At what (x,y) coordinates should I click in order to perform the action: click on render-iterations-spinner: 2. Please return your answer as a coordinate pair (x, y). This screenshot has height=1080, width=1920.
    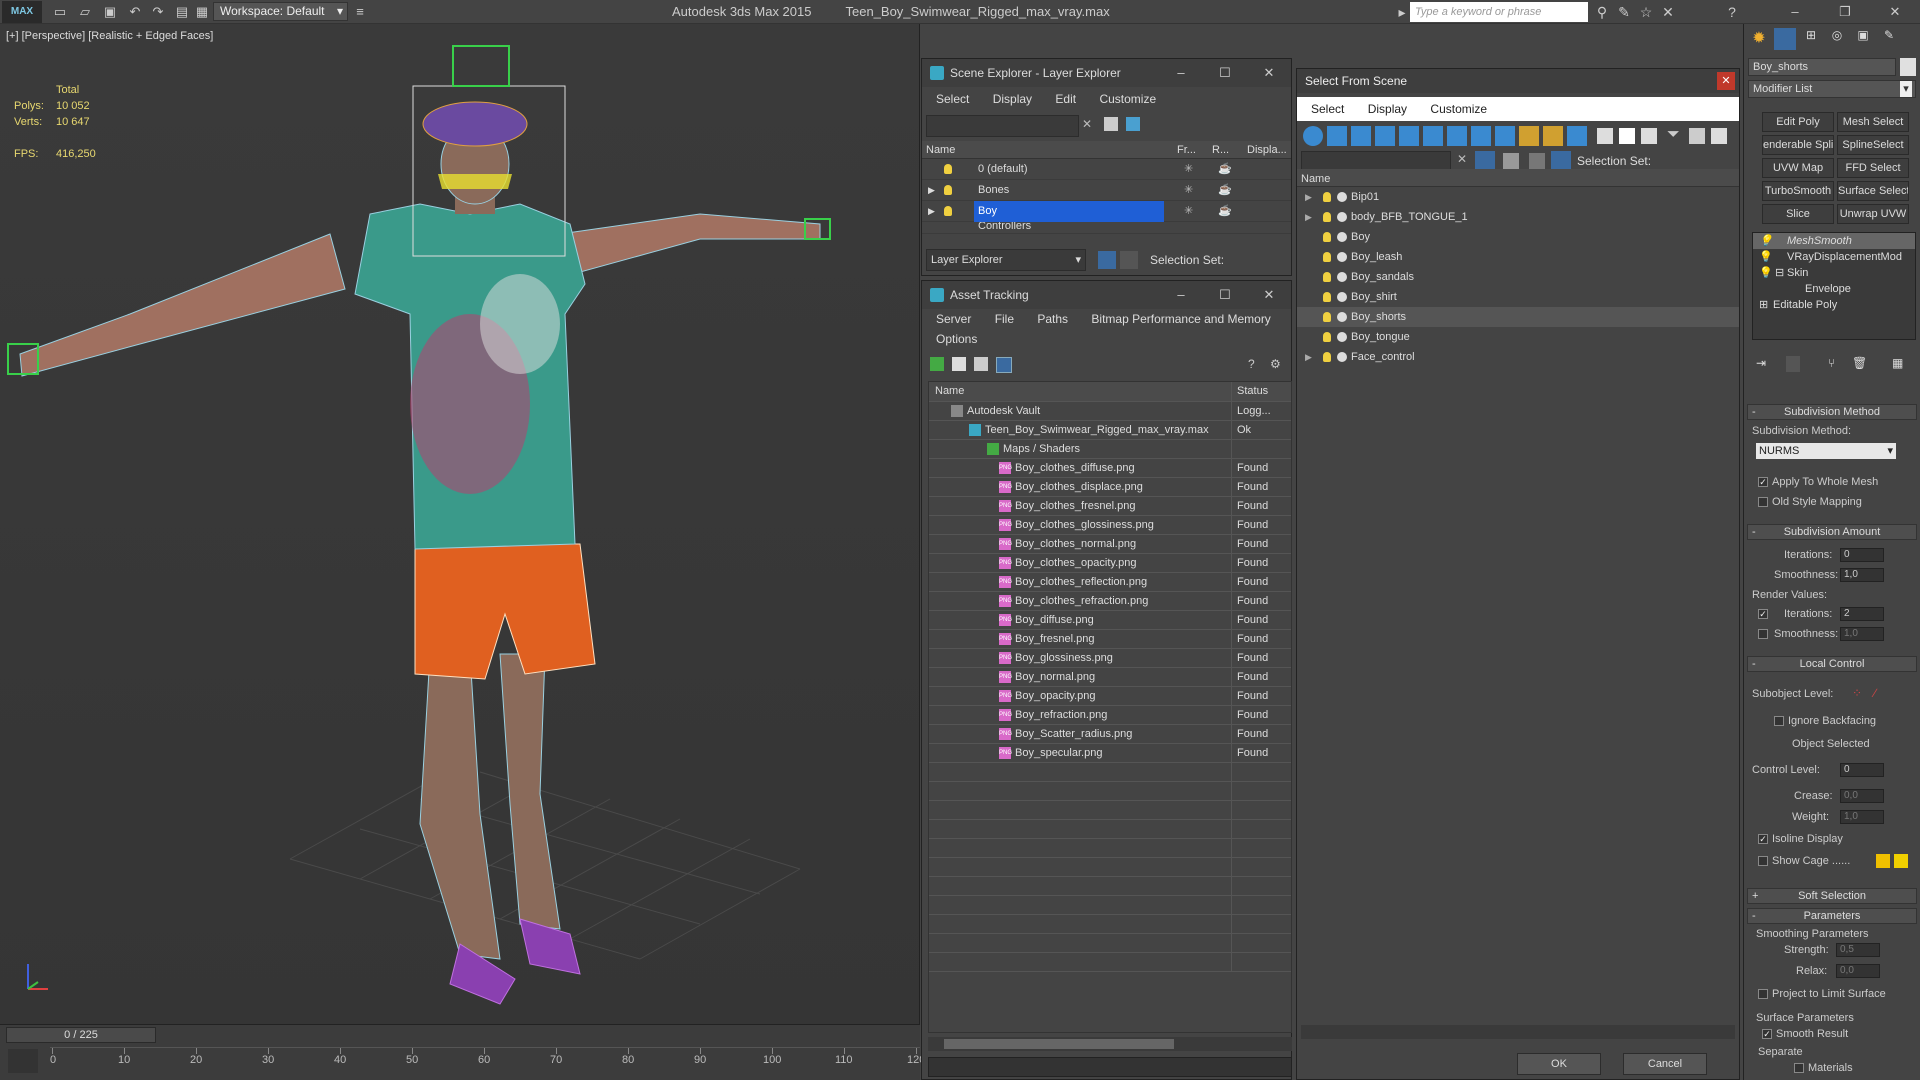
    Looking at the image, I should click on (1862, 614).